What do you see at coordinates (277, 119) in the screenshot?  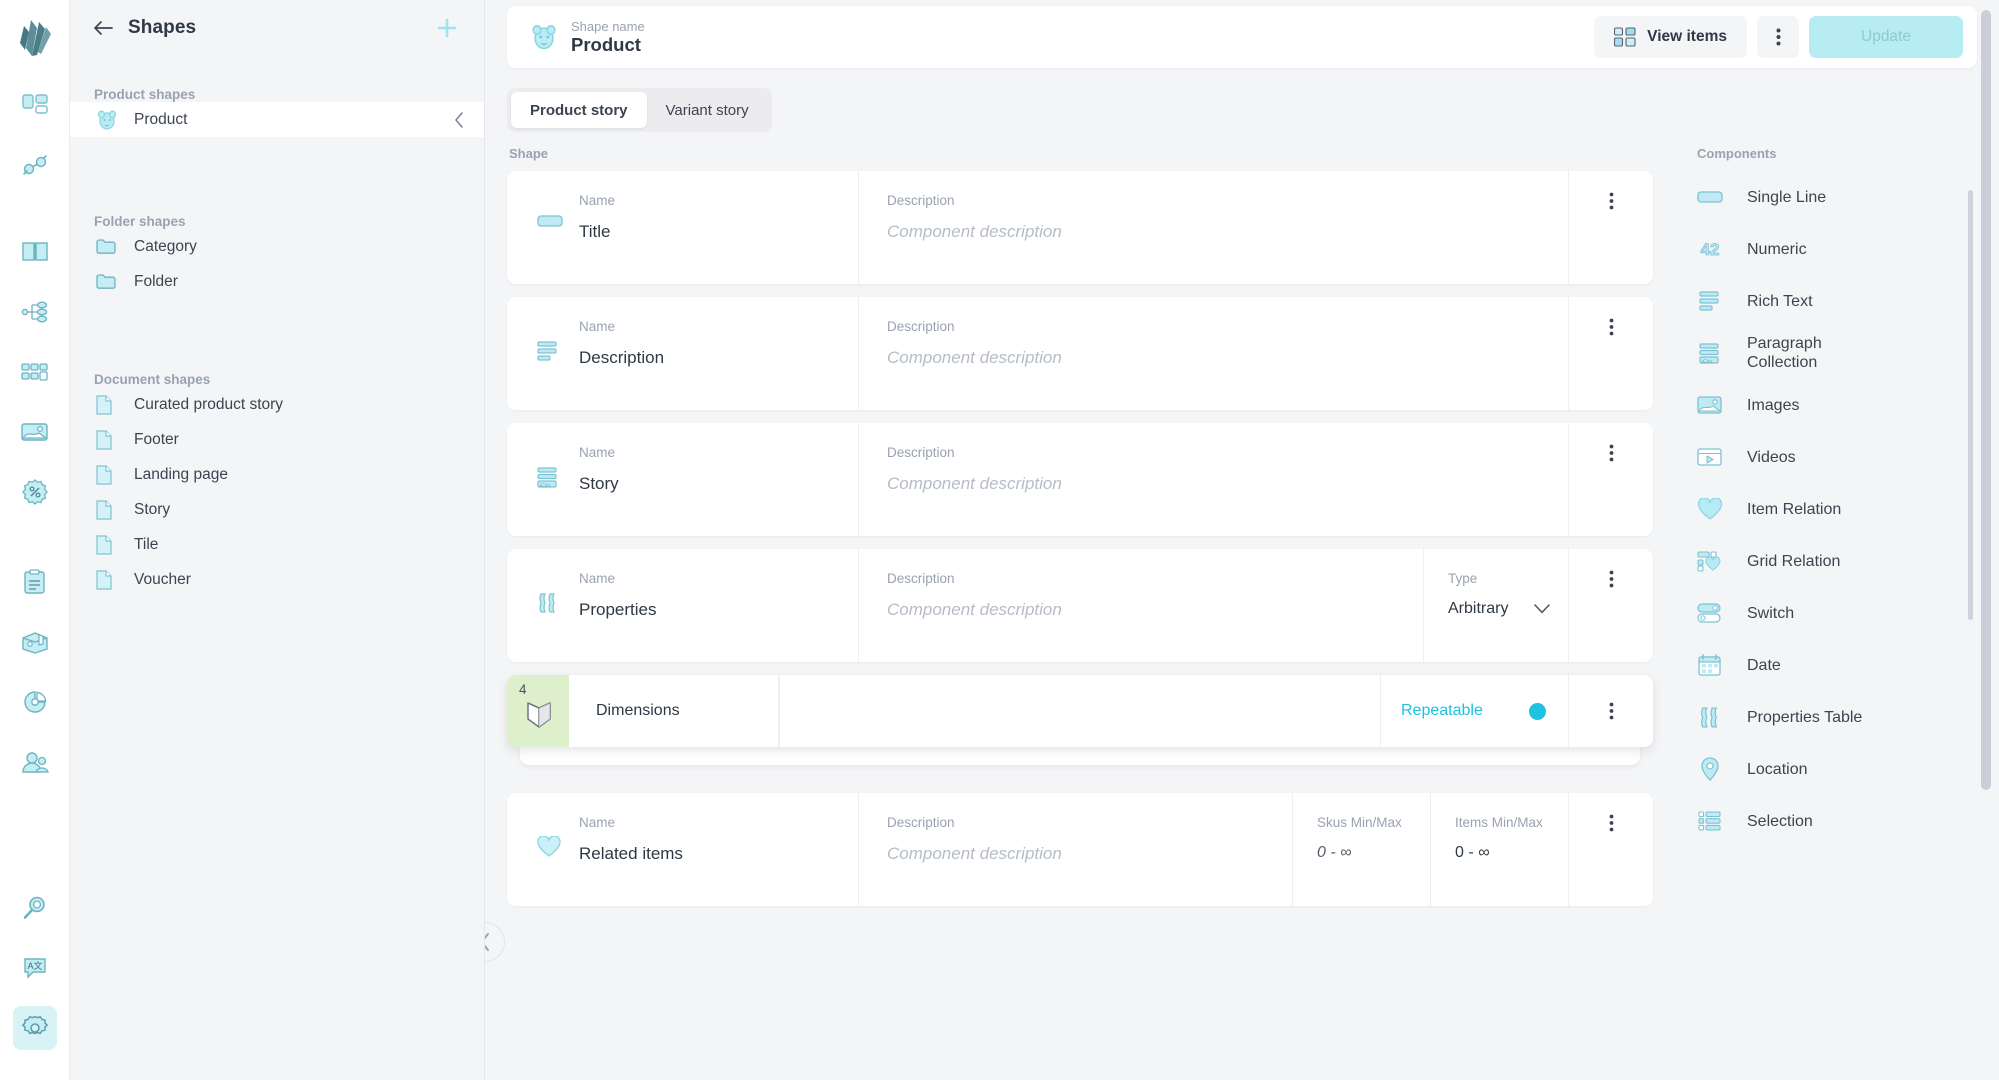 I see `sidebar-item-product: Product` at bounding box center [277, 119].